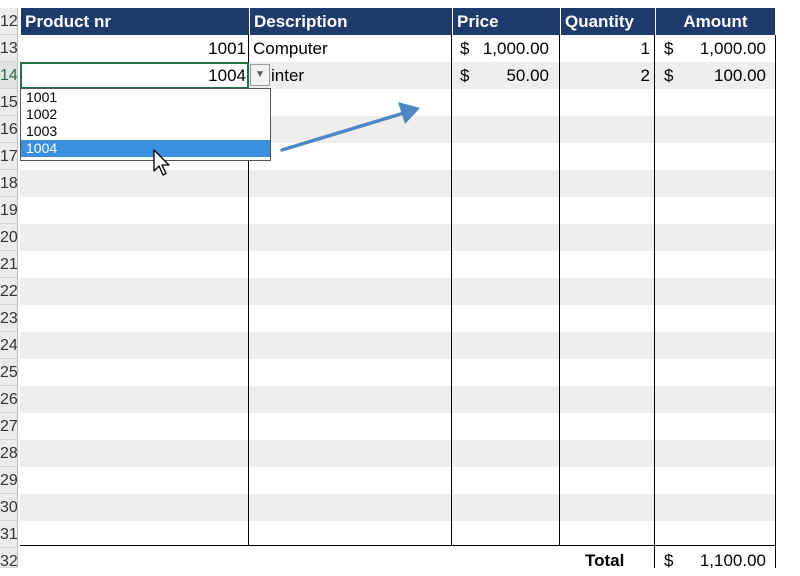 The image size is (800, 576). I want to click on row-number: 29, so click(9, 480).